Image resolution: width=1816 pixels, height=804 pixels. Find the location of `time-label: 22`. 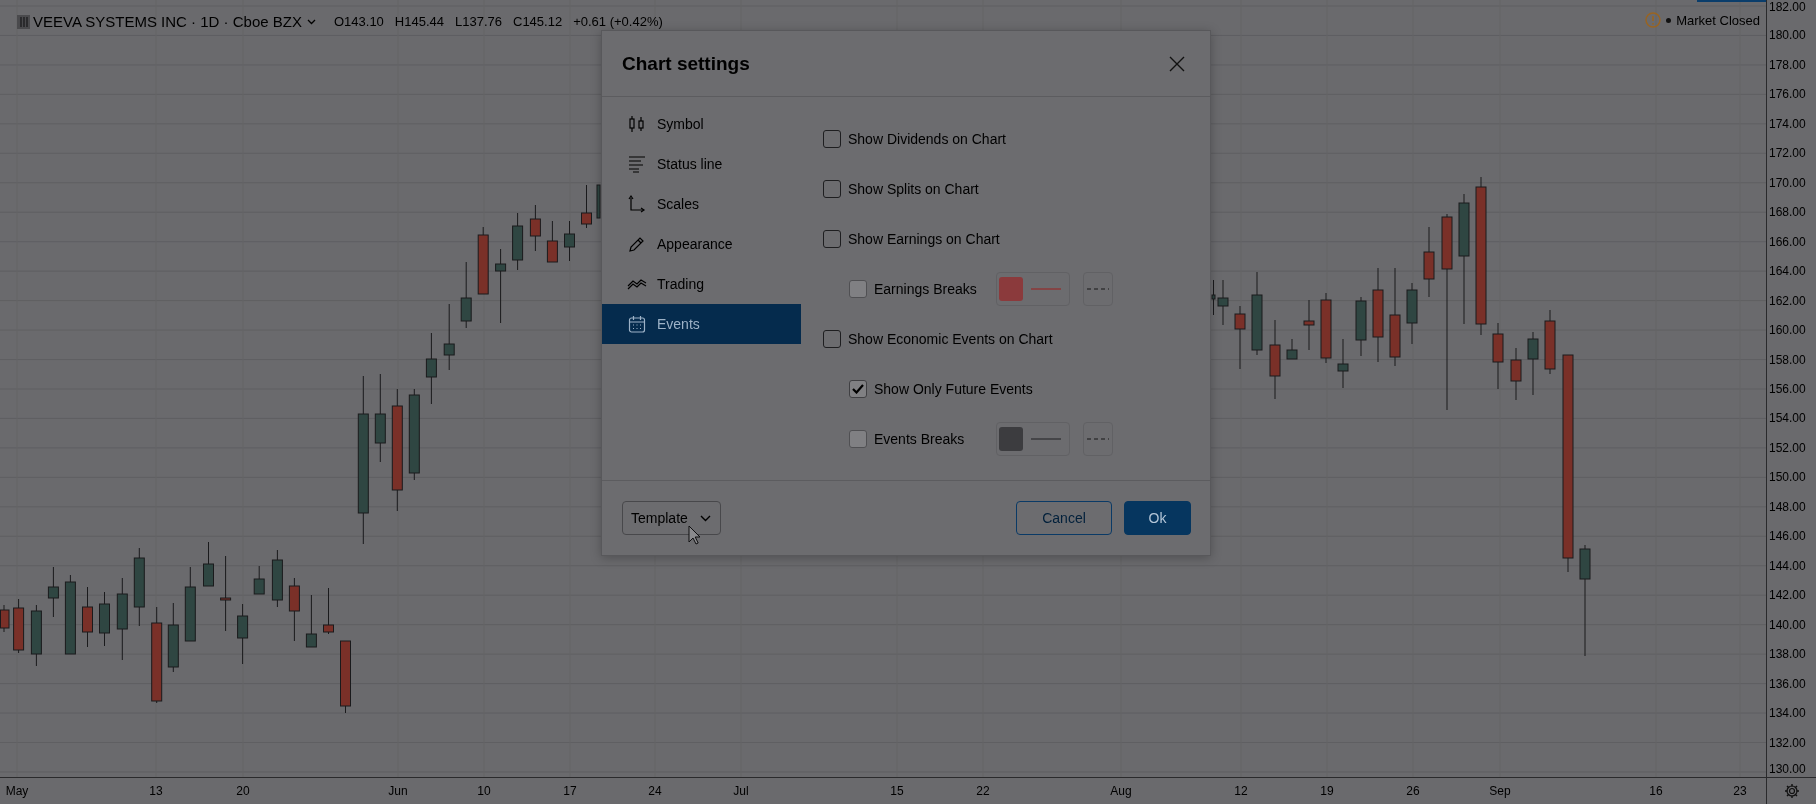

time-label: 22 is located at coordinates (983, 791).